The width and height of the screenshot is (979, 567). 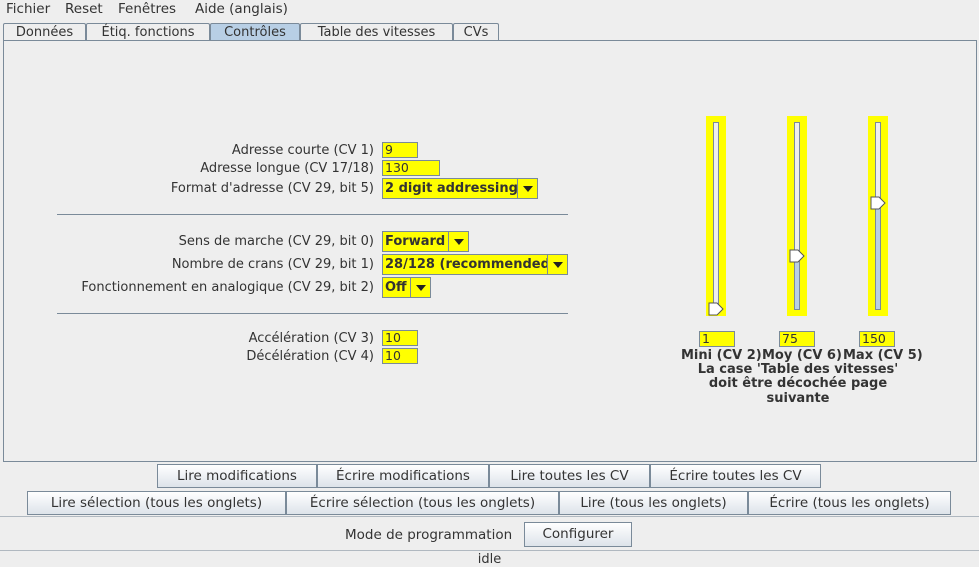 What do you see at coordinates (476, 31) in the screenshot?
I see `tab-cvs: CVs` at bounding box center [476, 31].